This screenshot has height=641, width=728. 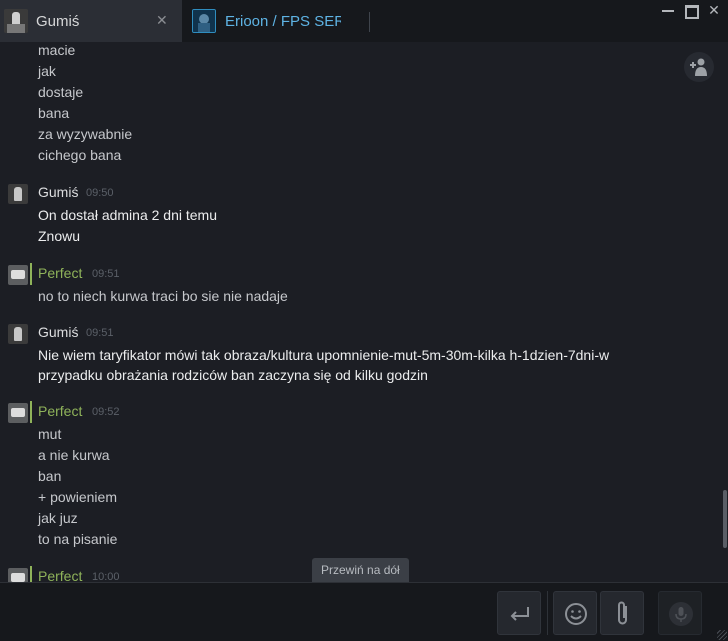 What do you see at coordinates (725, 519) in the screenshot?
I see `scrollbar-thumb` at bounding box center [725, 519].